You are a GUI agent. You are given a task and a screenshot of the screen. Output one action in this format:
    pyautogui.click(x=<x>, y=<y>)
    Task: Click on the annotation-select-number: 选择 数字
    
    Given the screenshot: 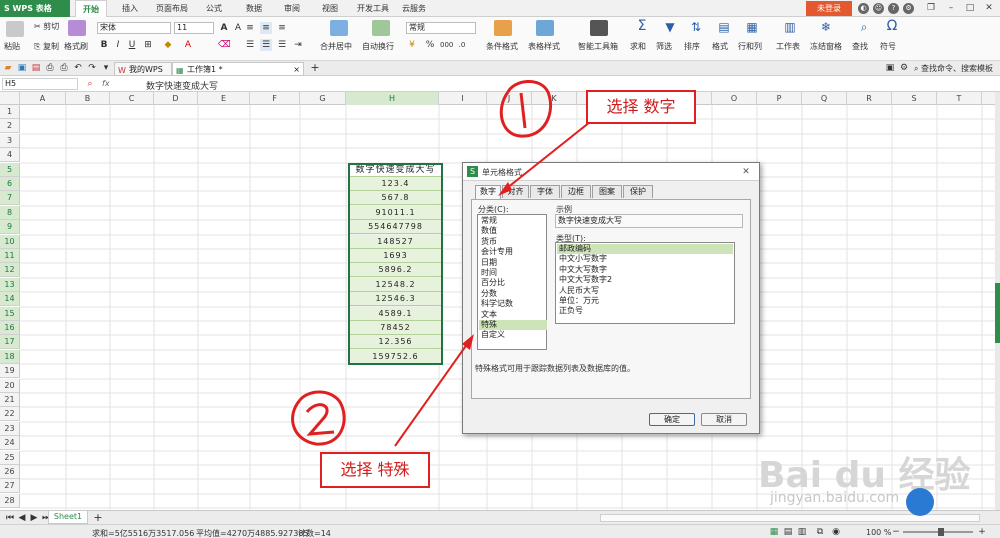 What is the action you would take?
    pyautogui.click(x=641, y=107)
    